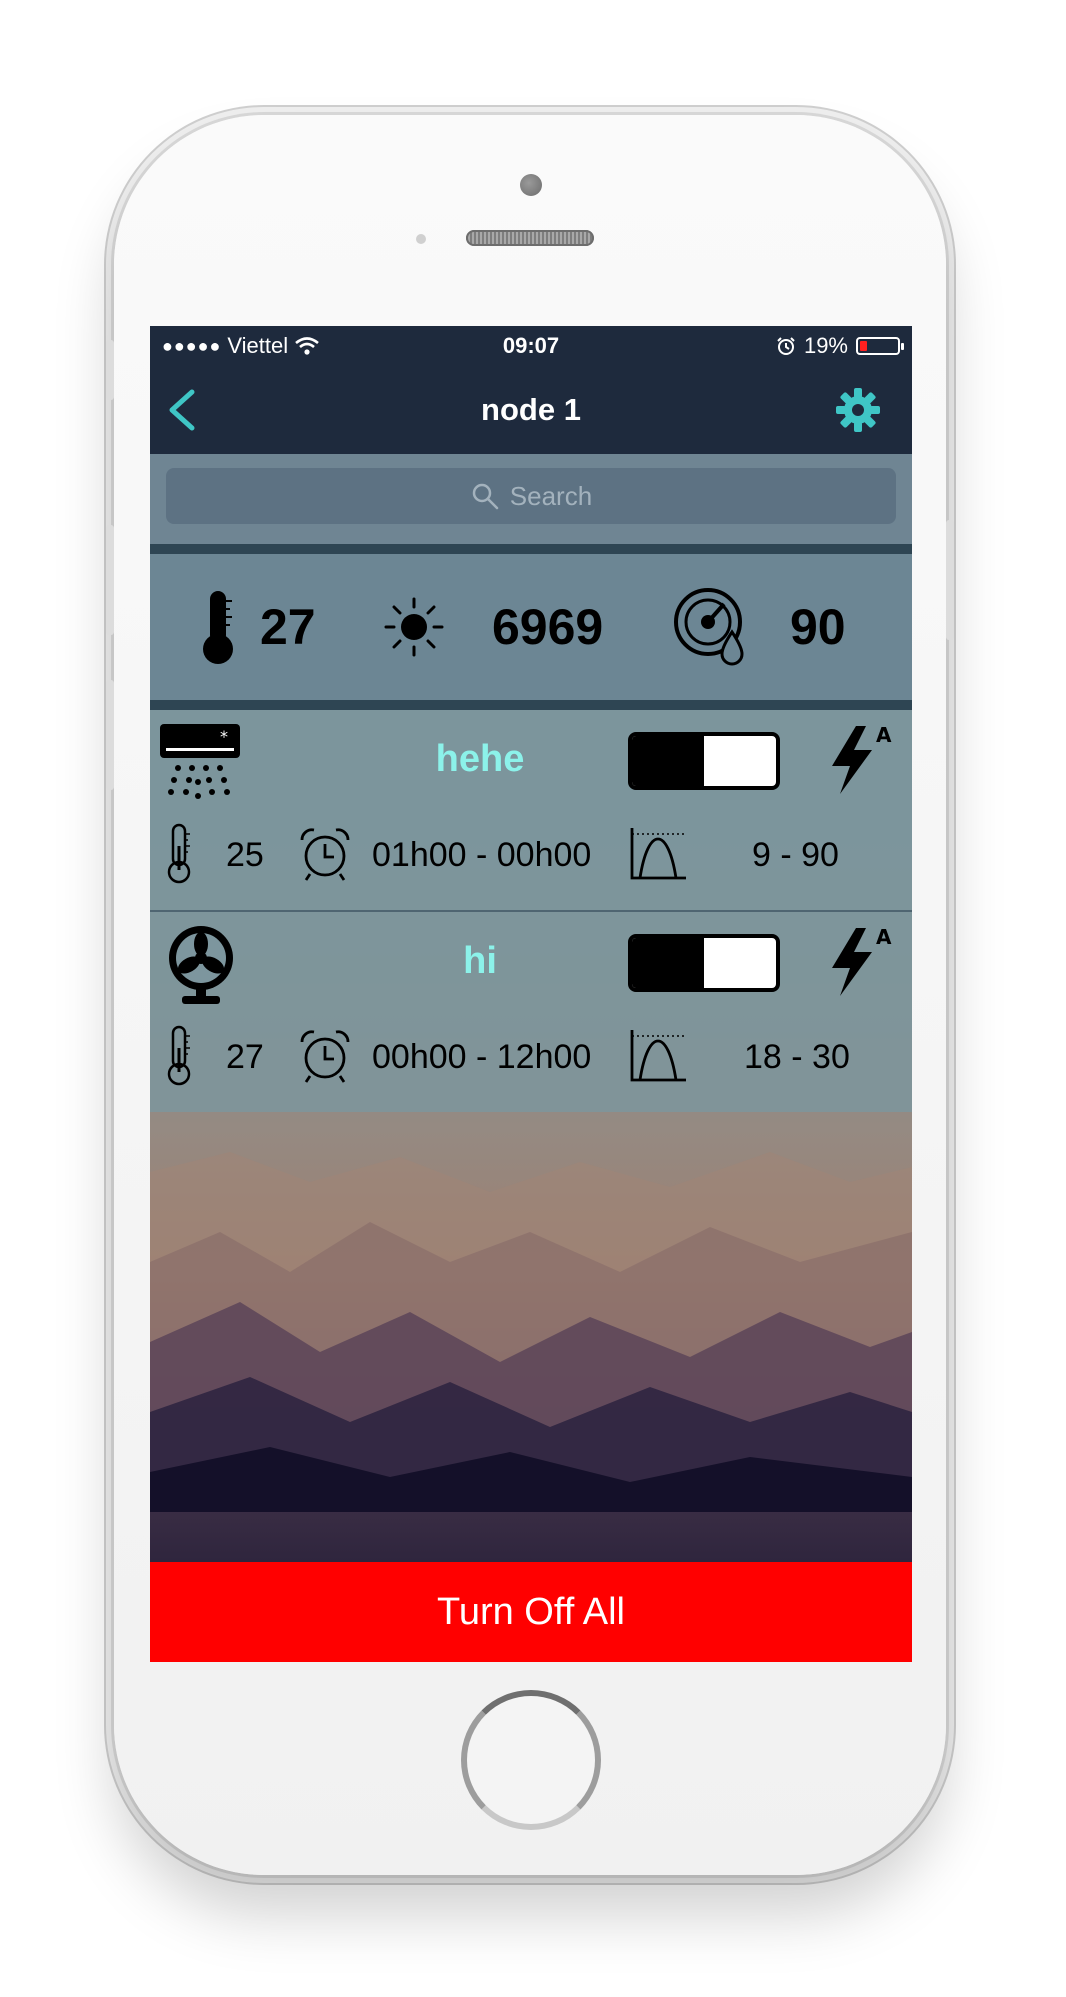  Describe the element at coordinates (480, 759) in the screenshot. I see `device-name: hehe` at that location.